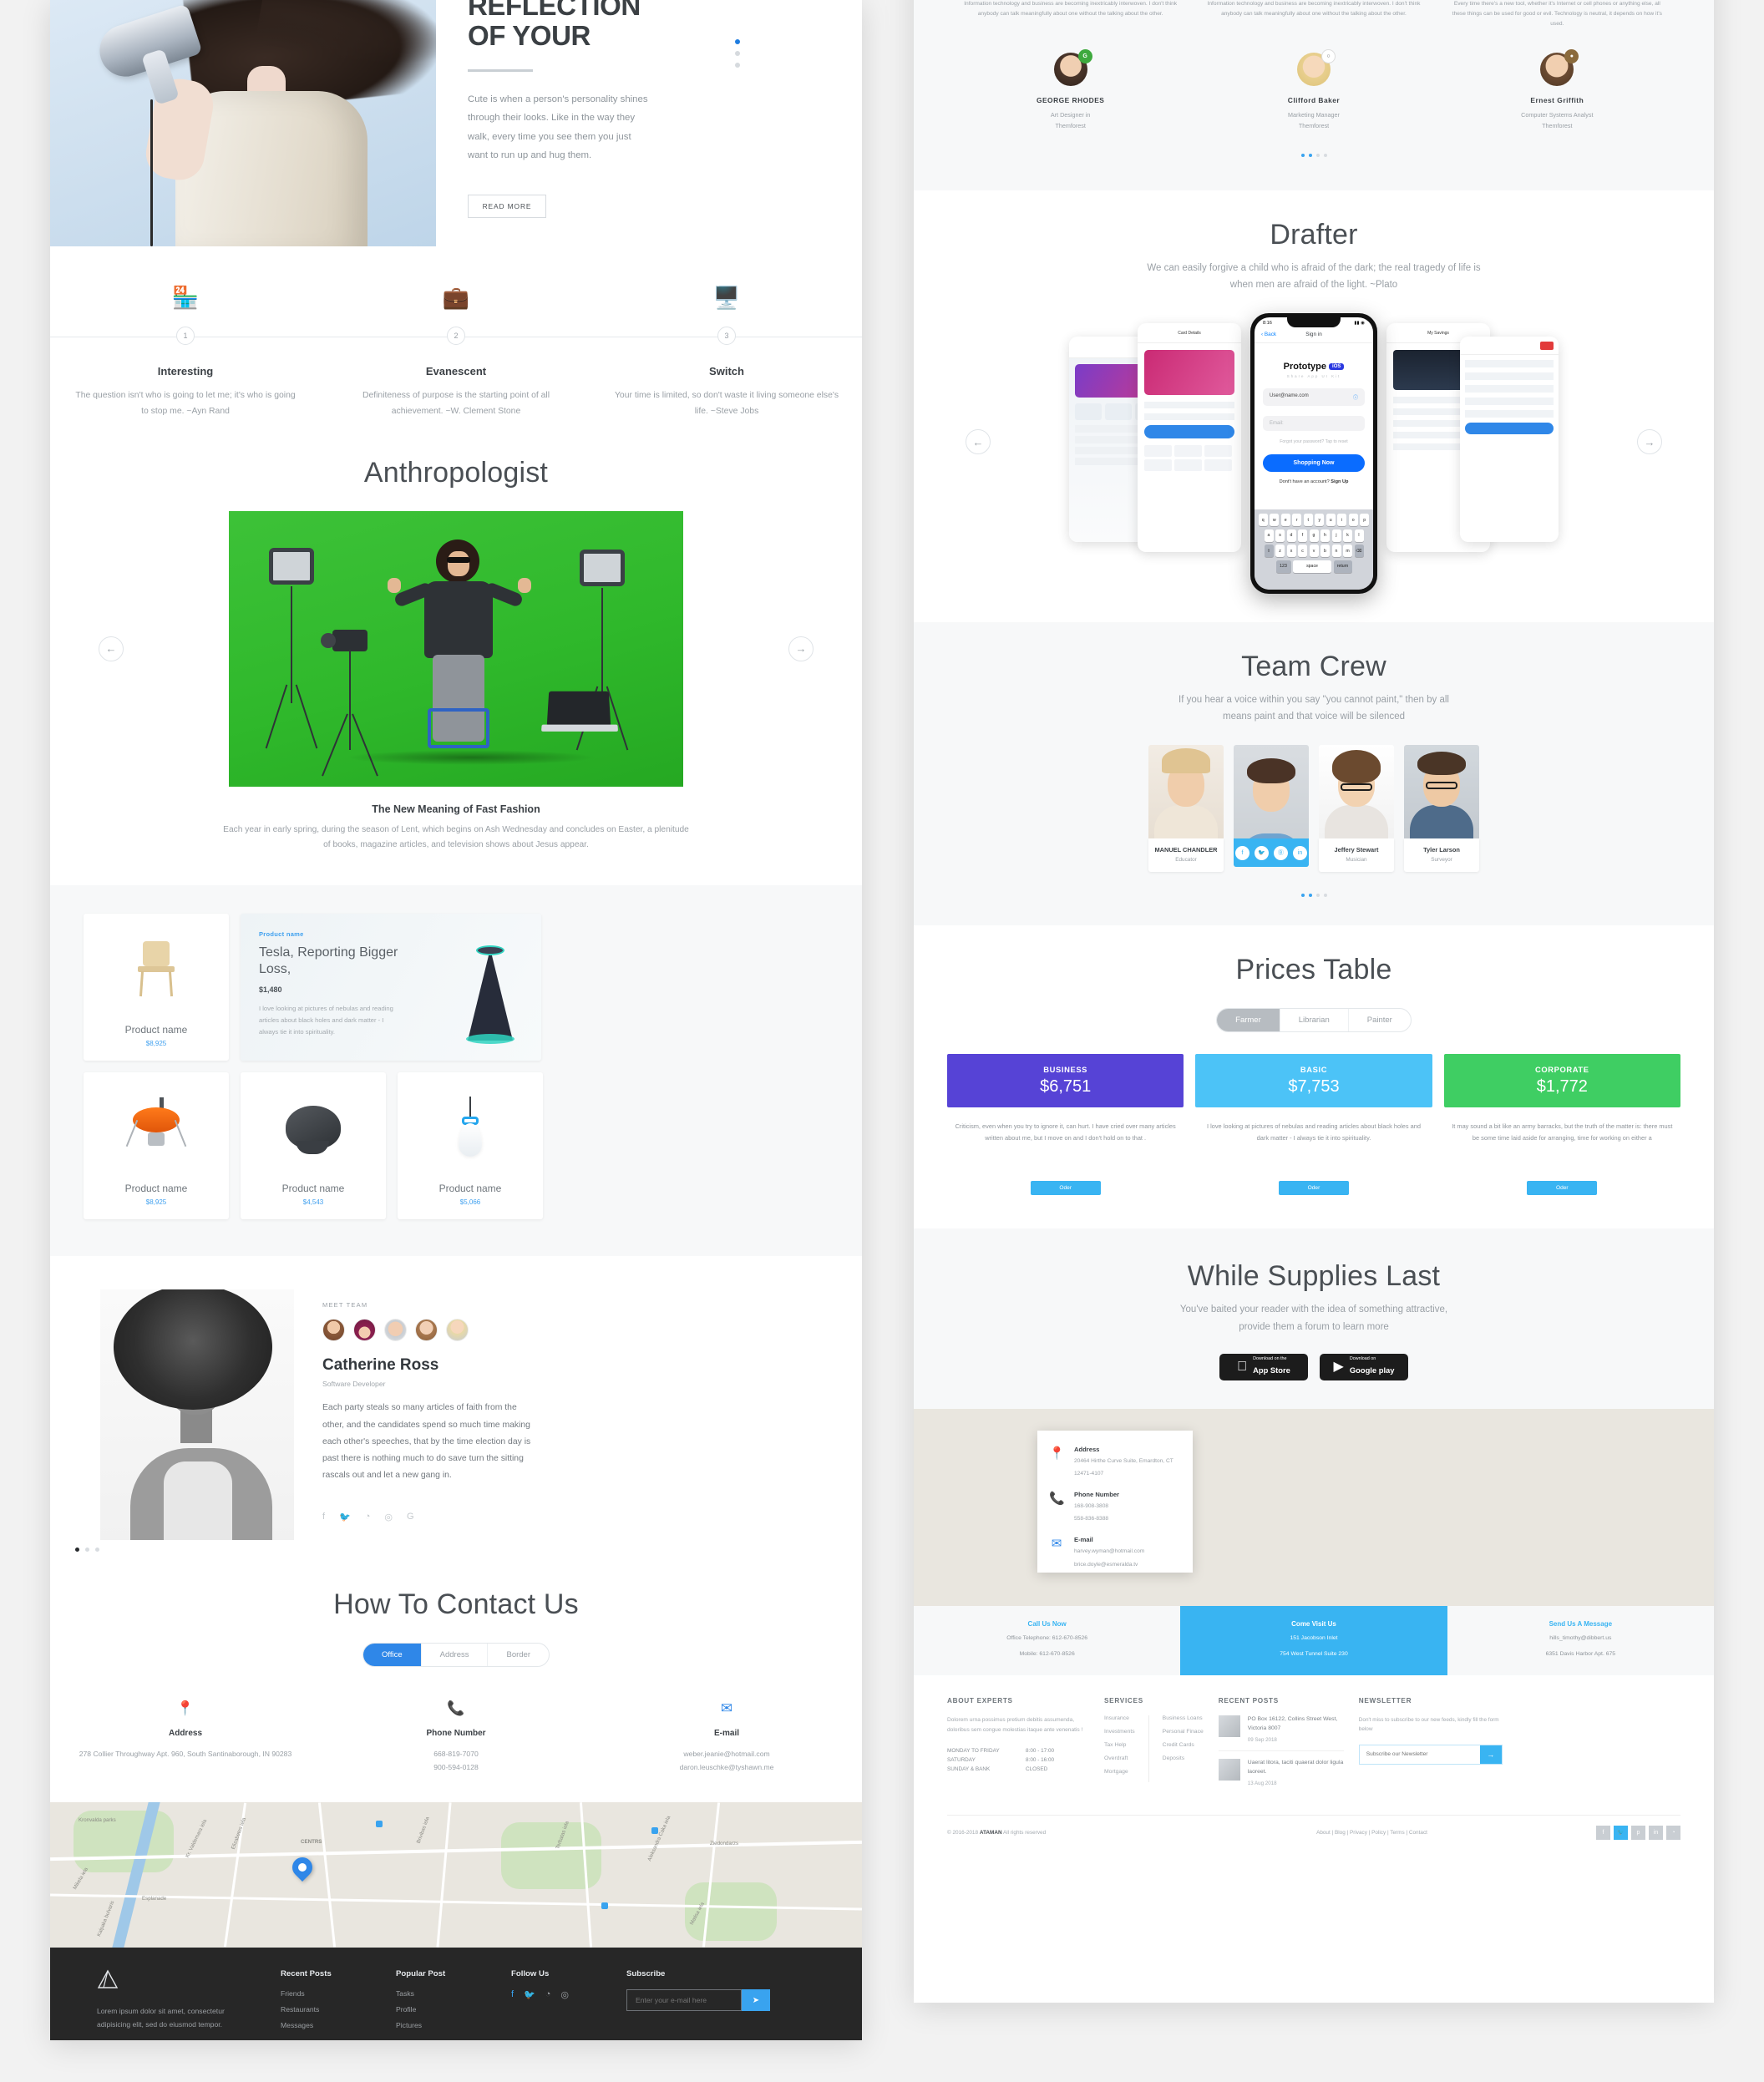 This screenshot has width=1764, height=2082. I want to click on prices-tabs: Farmer Librarian Painter, so click(1314, 1020).